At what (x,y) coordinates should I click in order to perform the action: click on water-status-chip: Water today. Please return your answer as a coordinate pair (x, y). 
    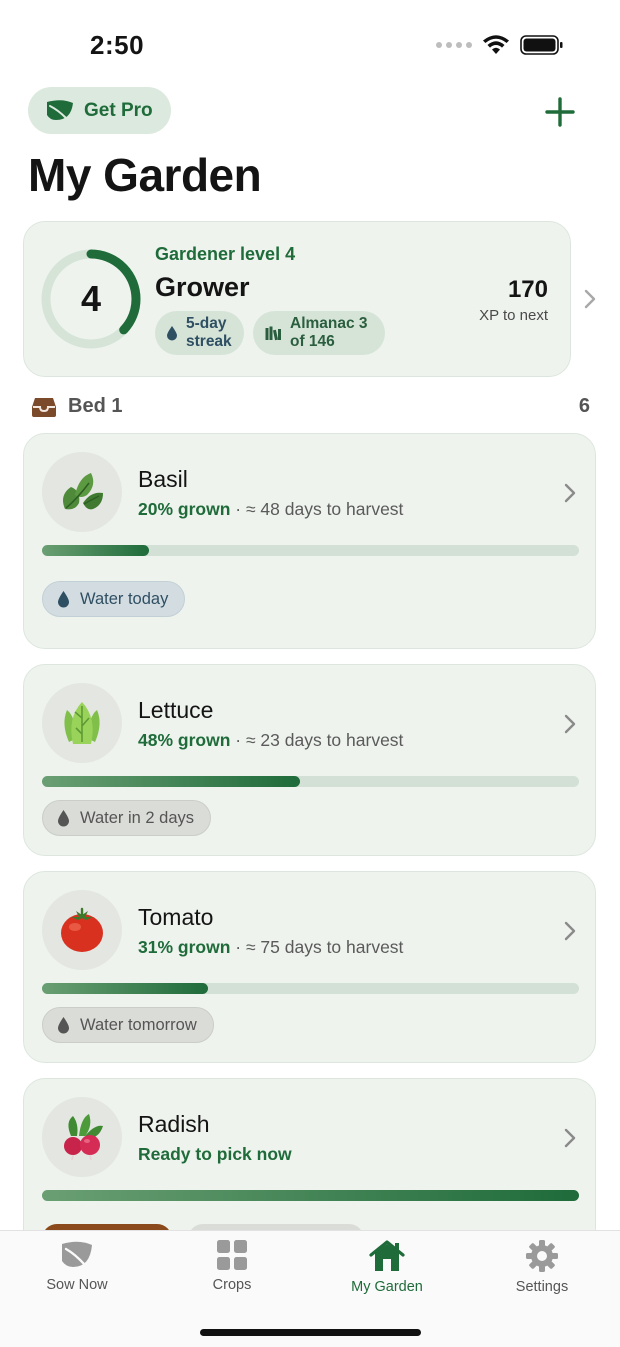
    Looking at the image, I should click on (114, 599).